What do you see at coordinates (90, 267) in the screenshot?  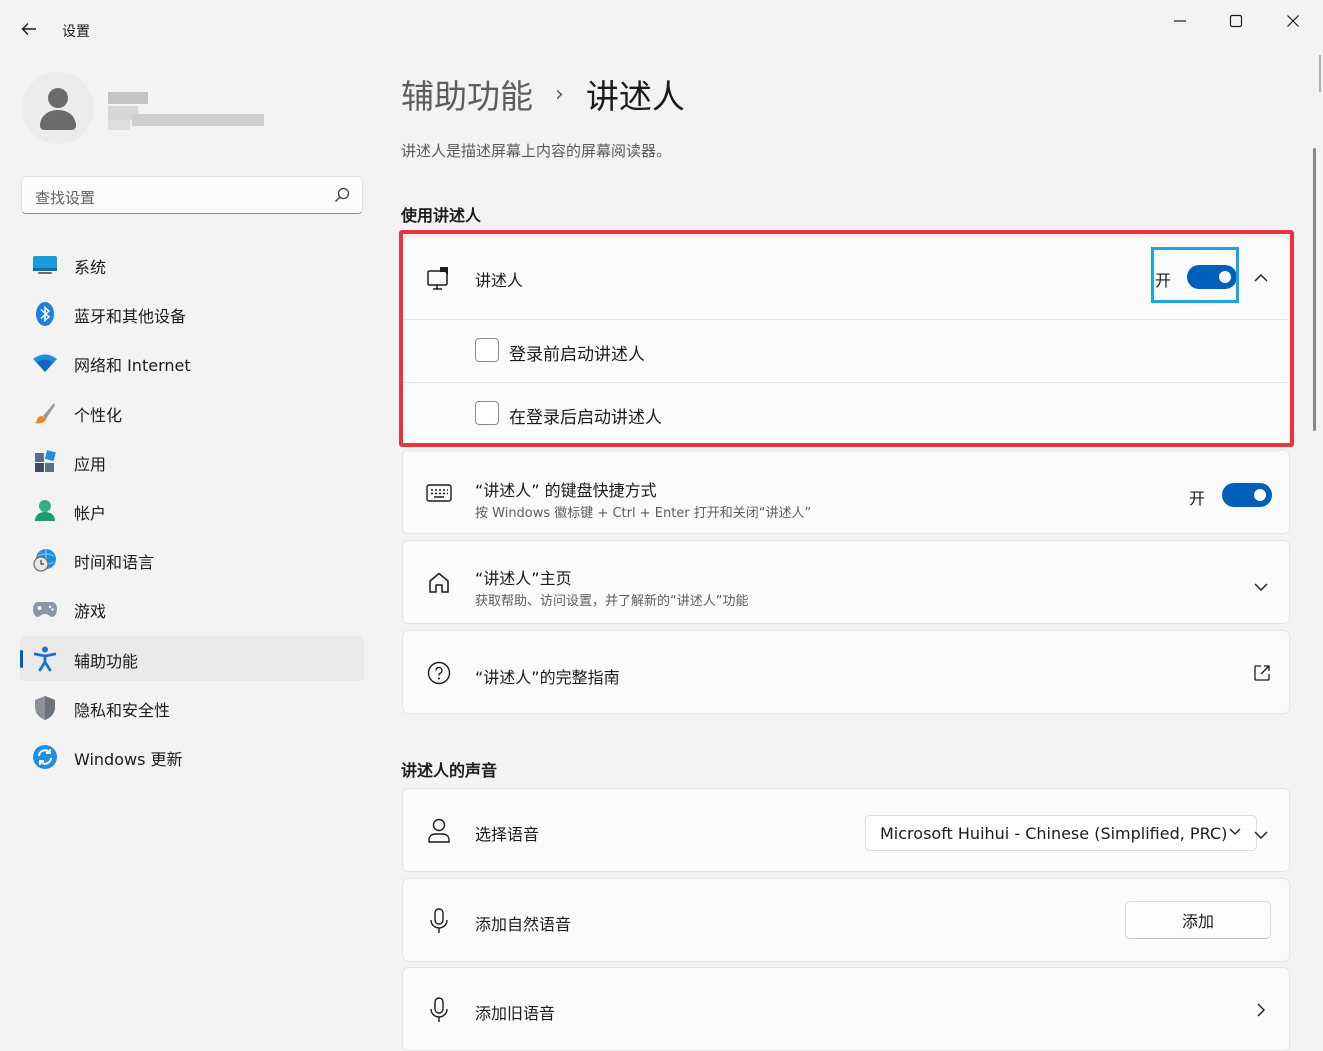 I see `sidebar-item-label: 系统` at bounding box center [90, 267].